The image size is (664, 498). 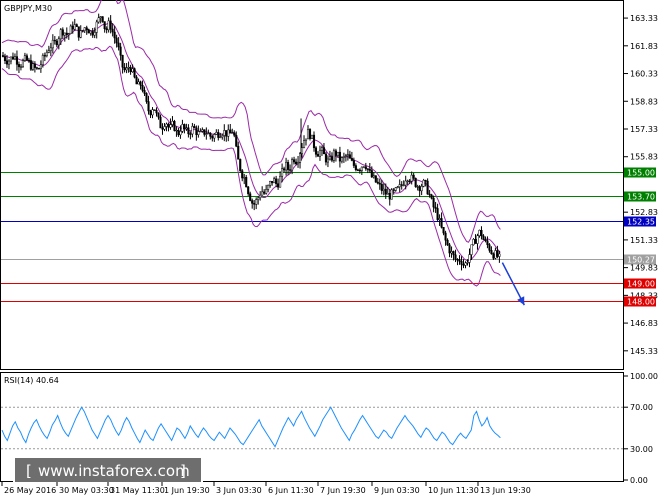 I want to click on time-tick-label: 10 Jun 11:30, so click(x=453, y=490).